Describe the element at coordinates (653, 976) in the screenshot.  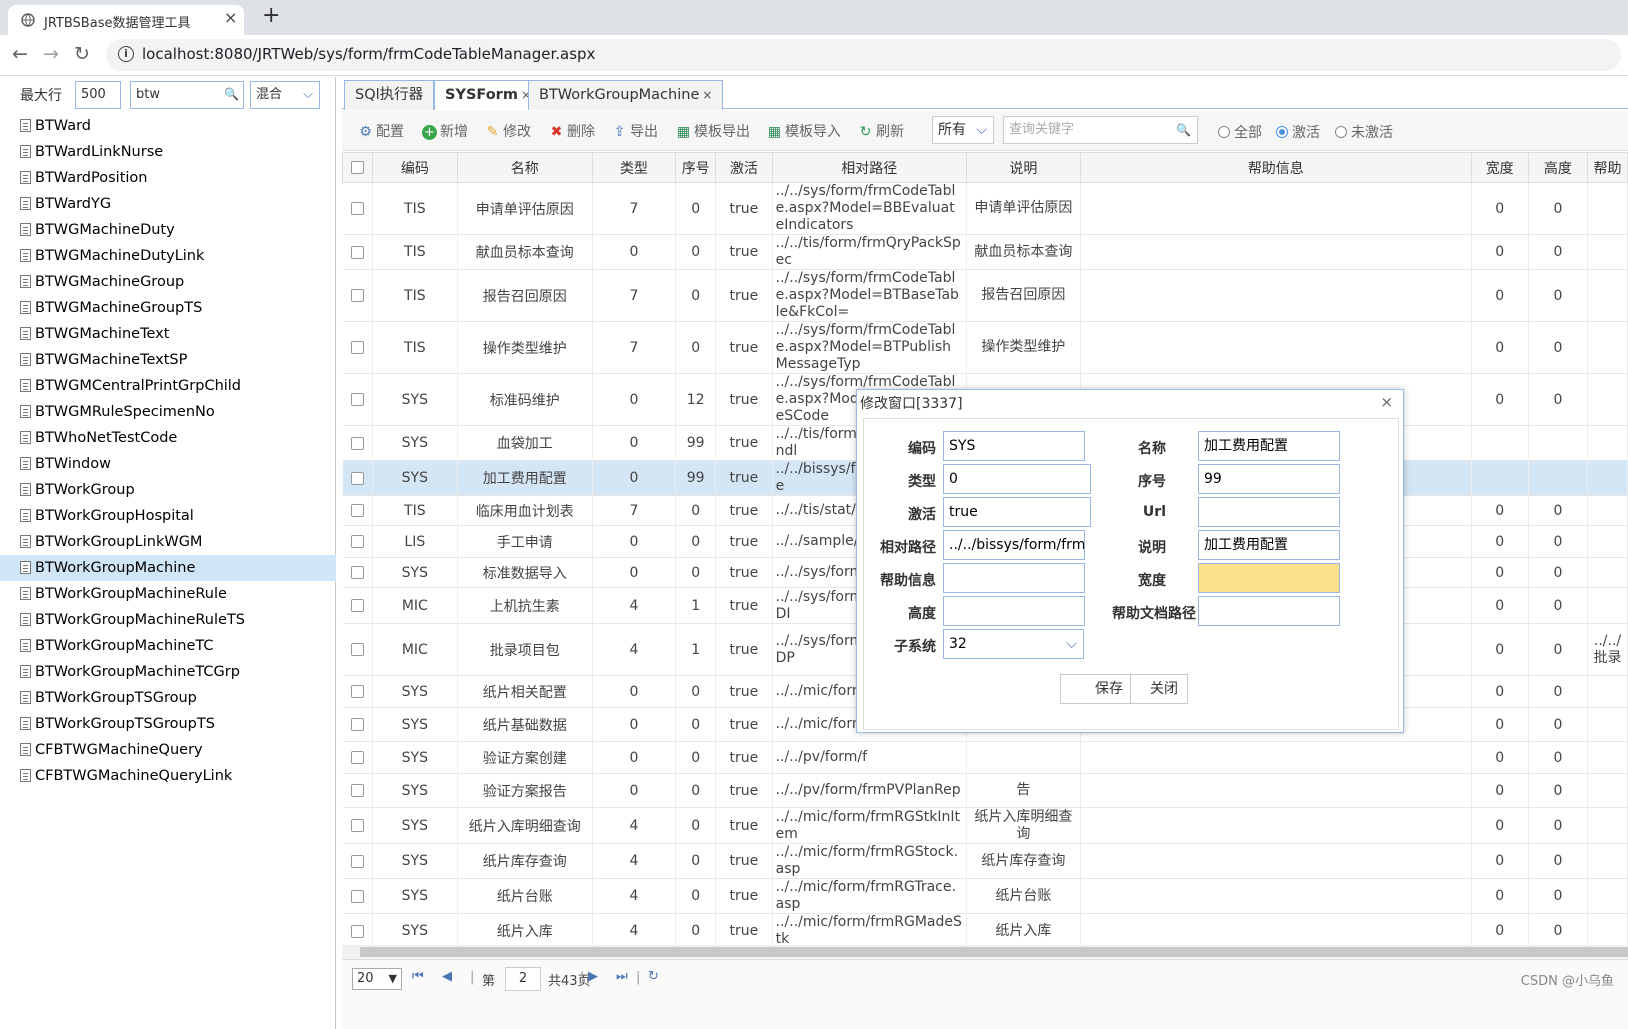
I see `refresh-icon: ↻` at that location.